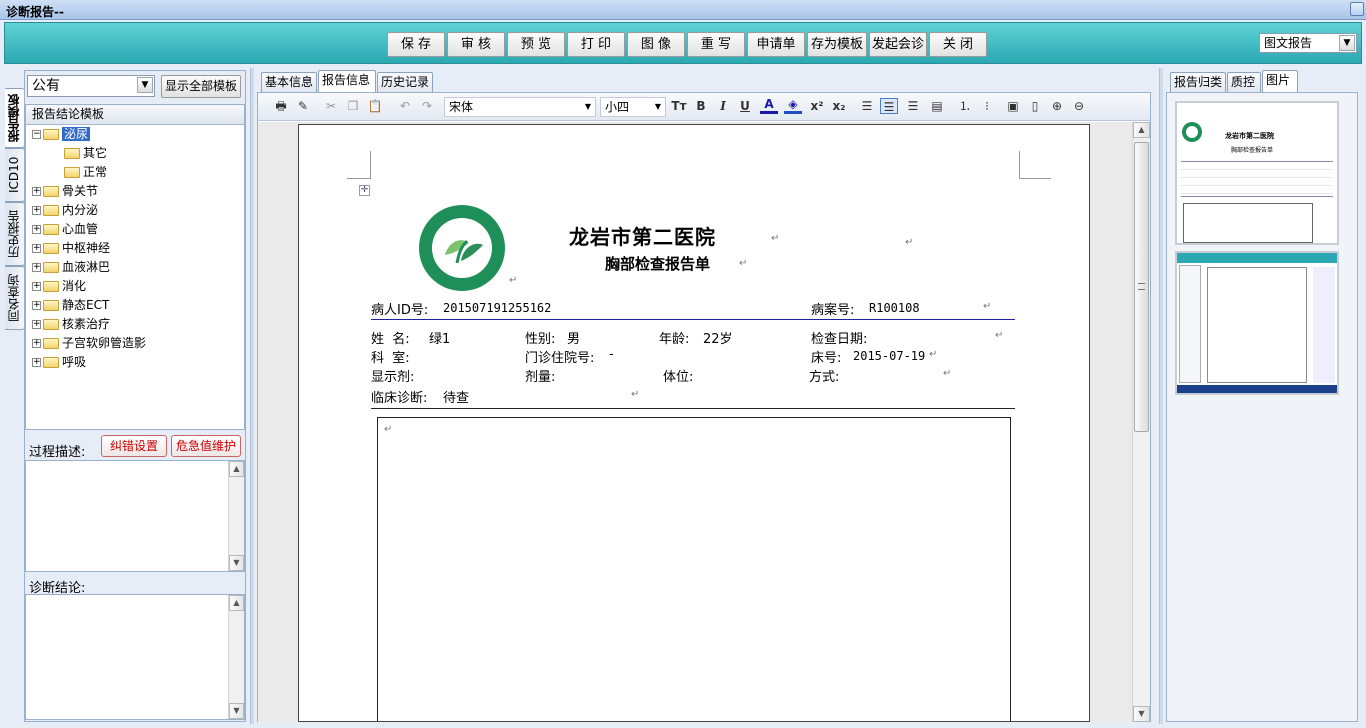  What do you see at coordinates (1079, 106) in the screenshot?
I see `zoom-out-icon: ⊖` at bounding box center [1079, 106].